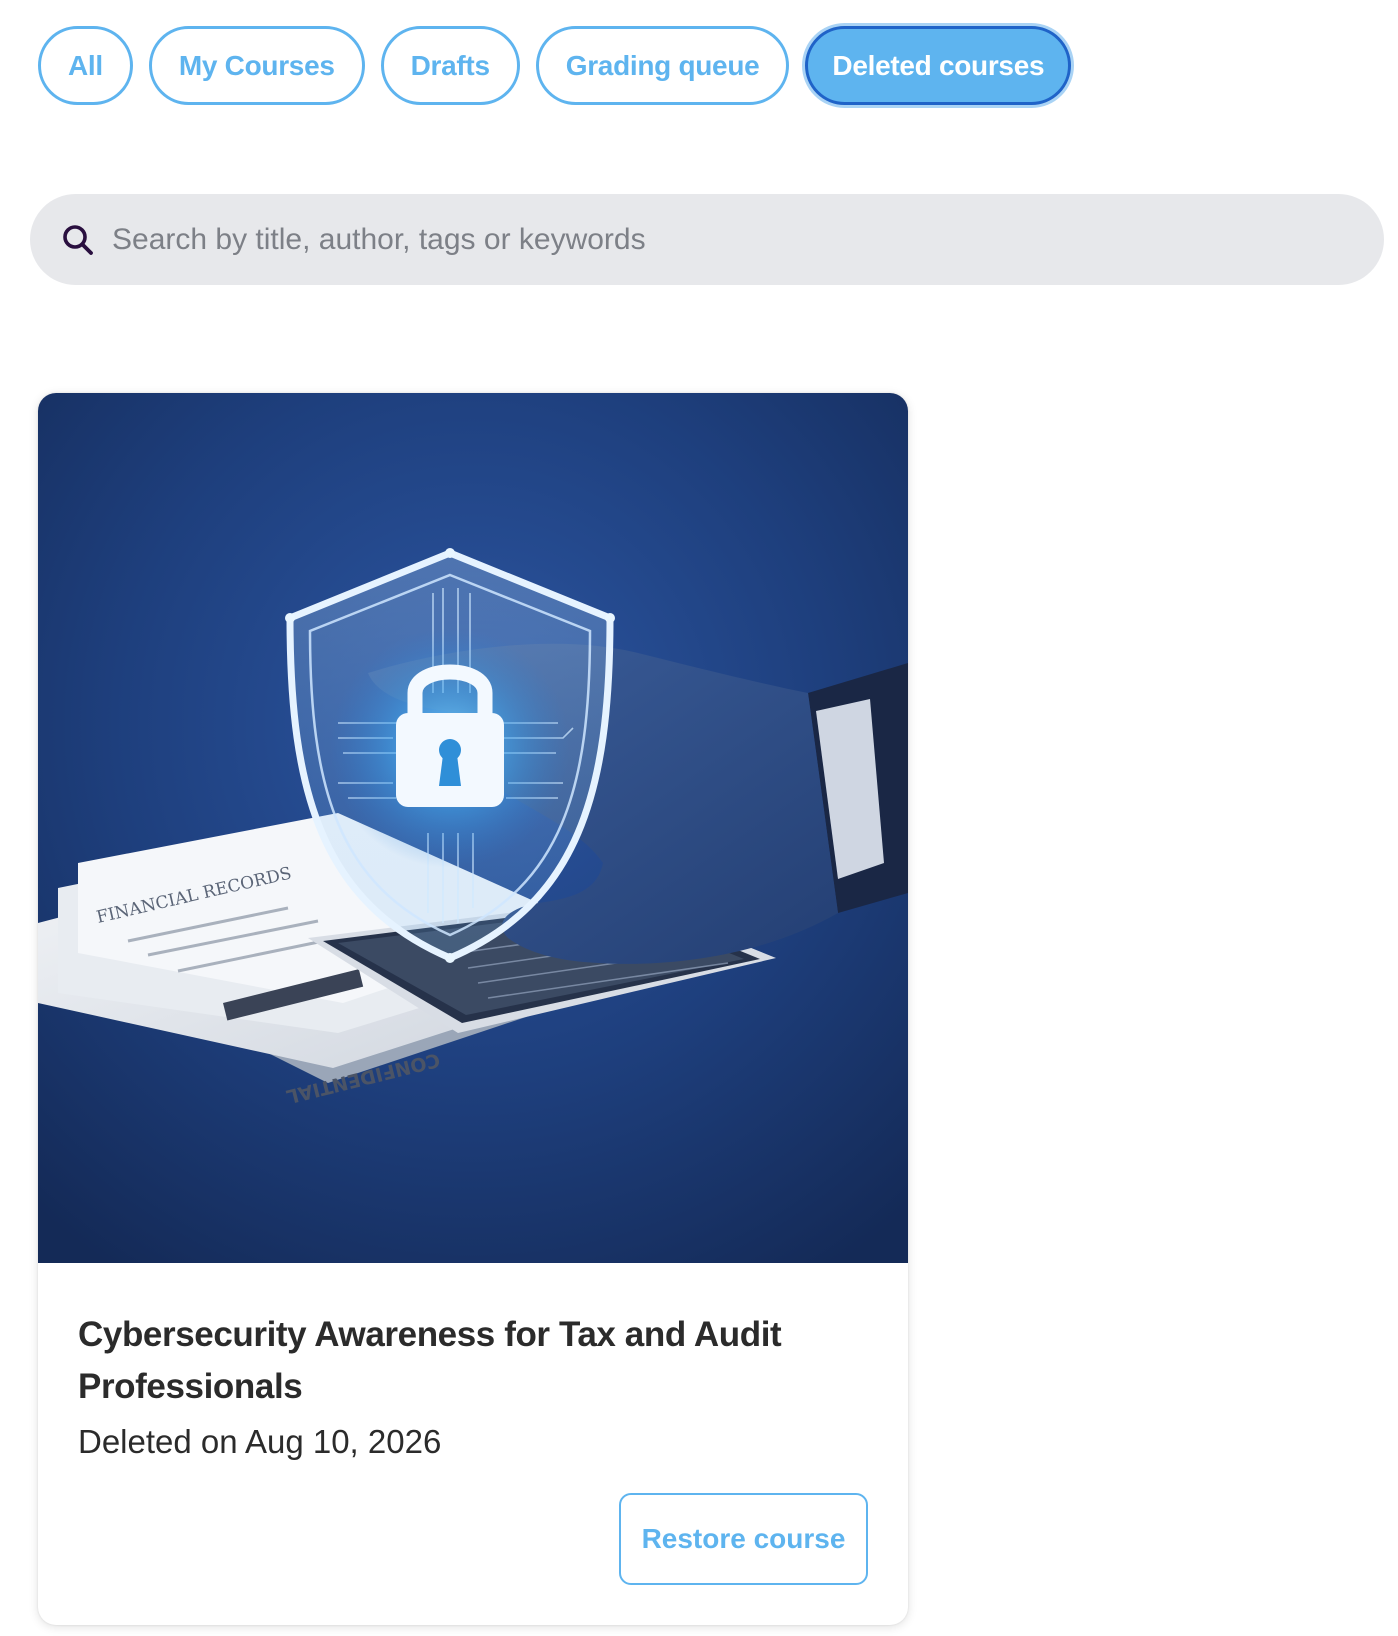  What do you see at coordinates (662, 65) in the screenshot?
I see `tab-grading-queue: Grading queue` at bounding box center [662, 65].